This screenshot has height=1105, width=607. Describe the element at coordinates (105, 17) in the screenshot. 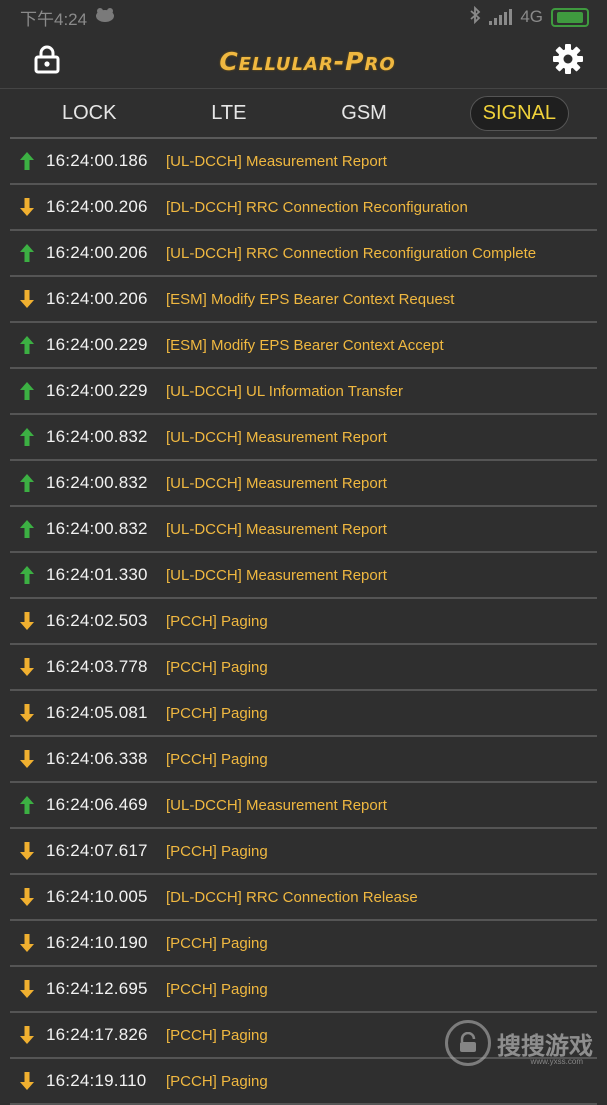

I see `notification-icon` at that location.